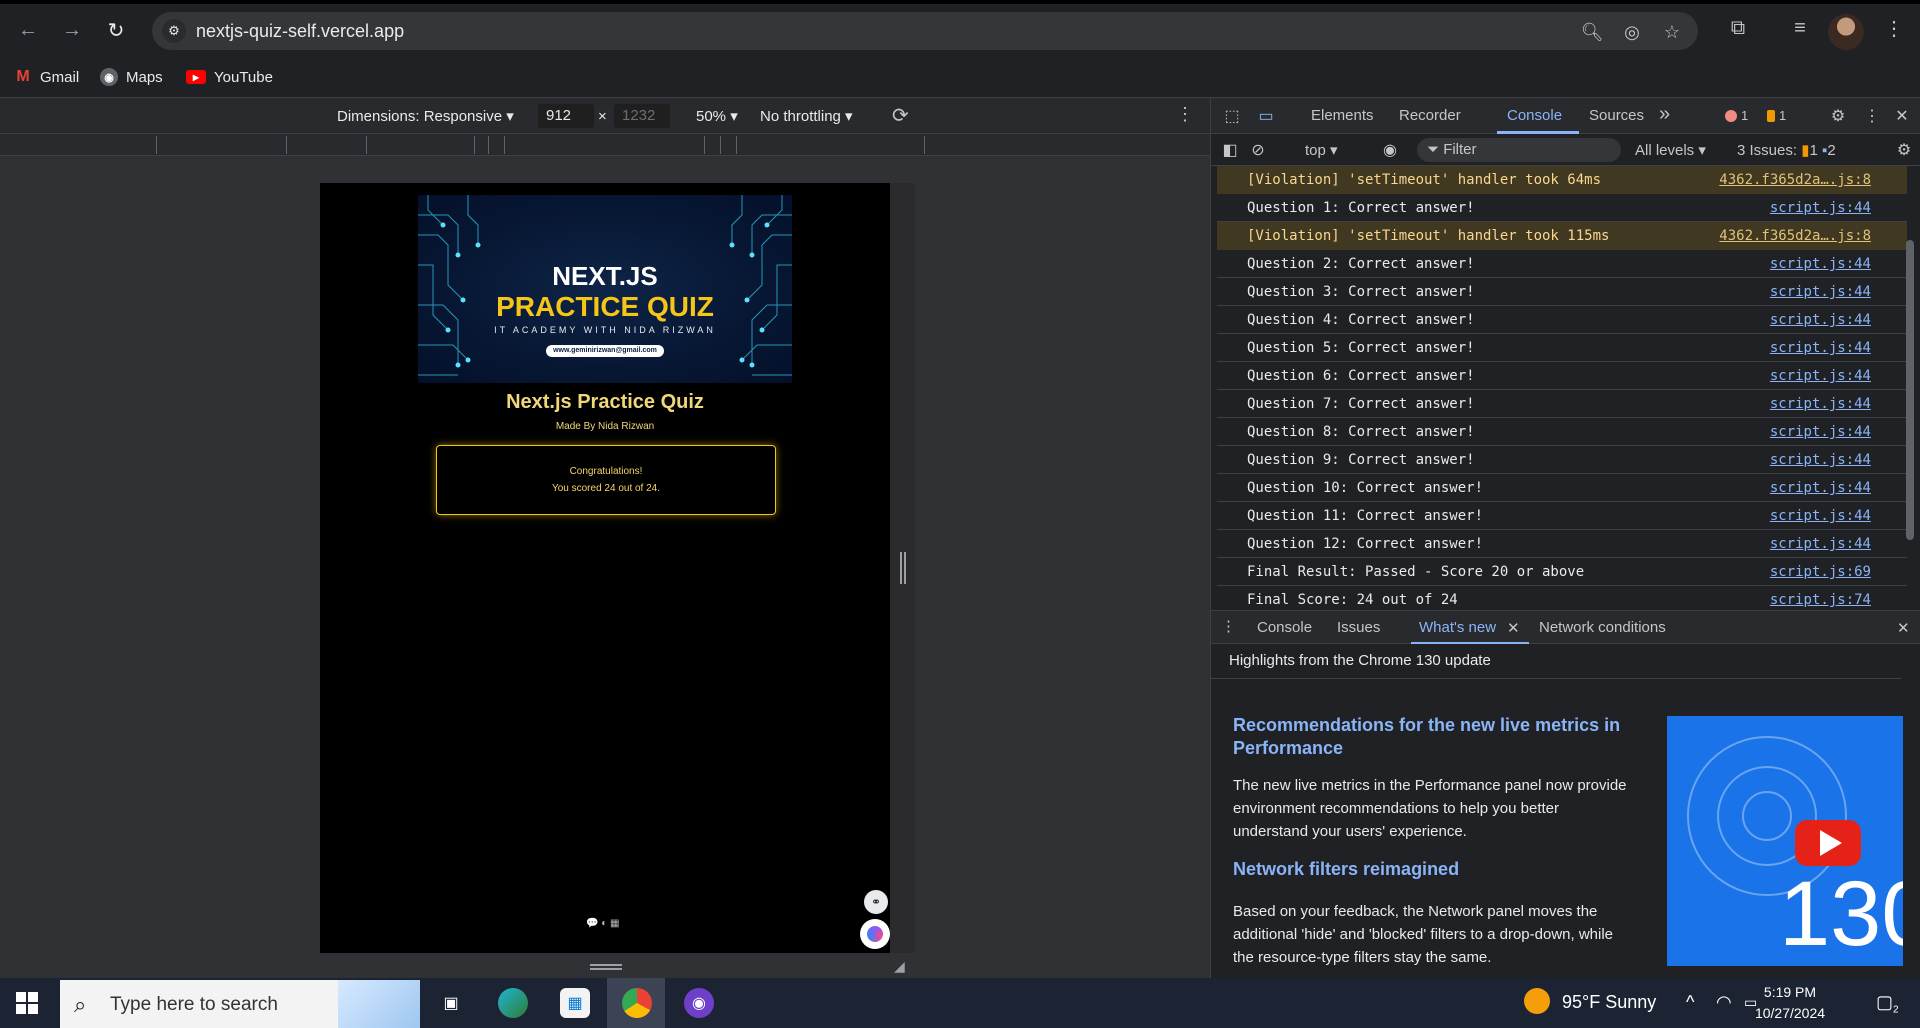 The width and height of the screenshot is (1920, 1028). I want to click on search-icon: ⌕, so click(80, 1004).